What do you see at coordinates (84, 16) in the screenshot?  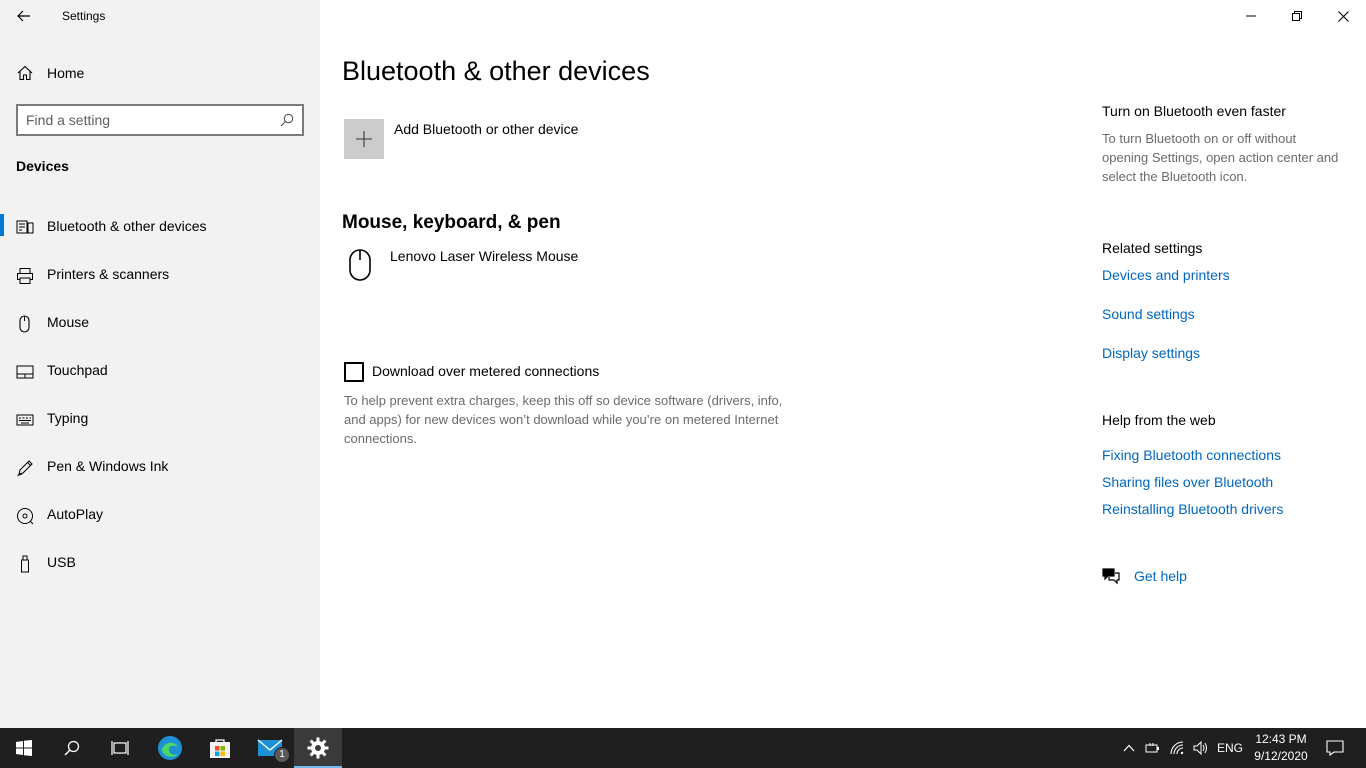 I see `app-title: Settings` at bounding box center [84, 16].